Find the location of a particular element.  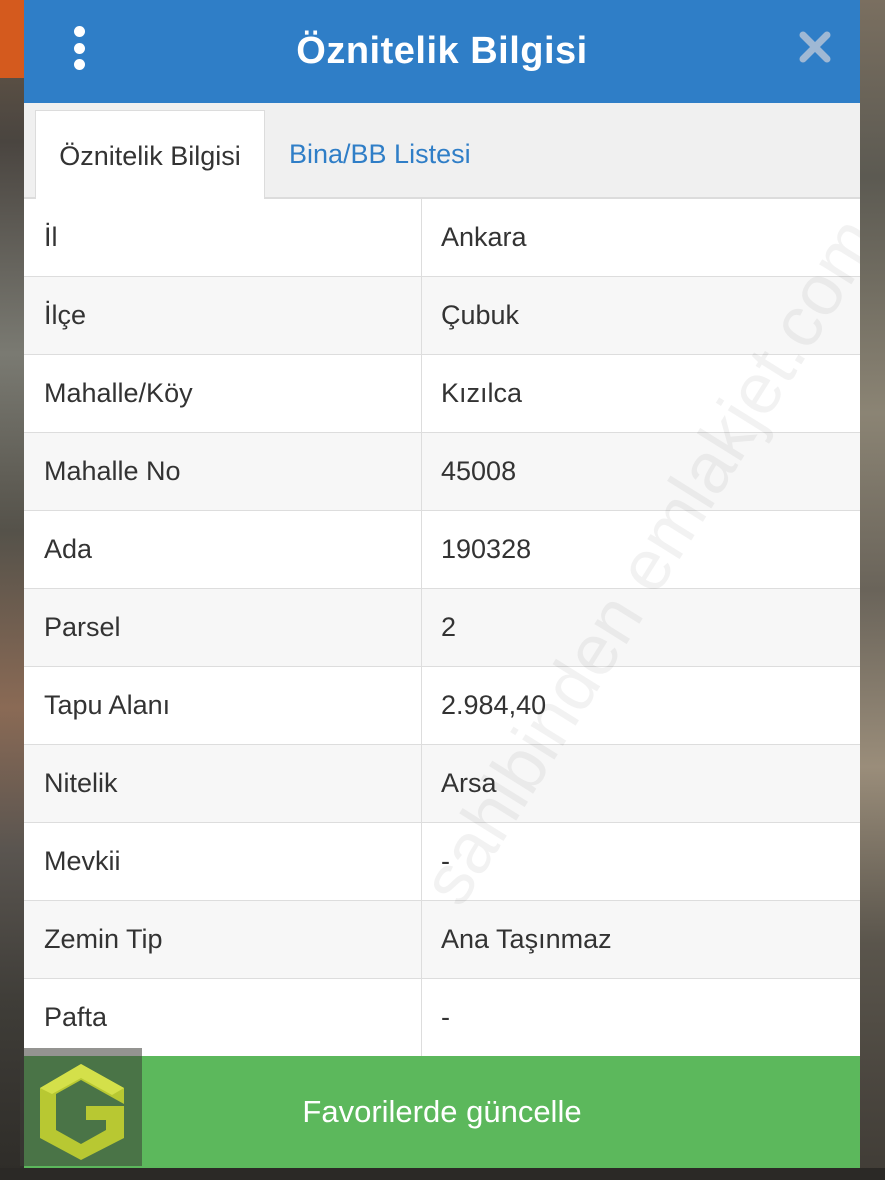

table-row: Parsel 2 is located at coordinates (442, 628).